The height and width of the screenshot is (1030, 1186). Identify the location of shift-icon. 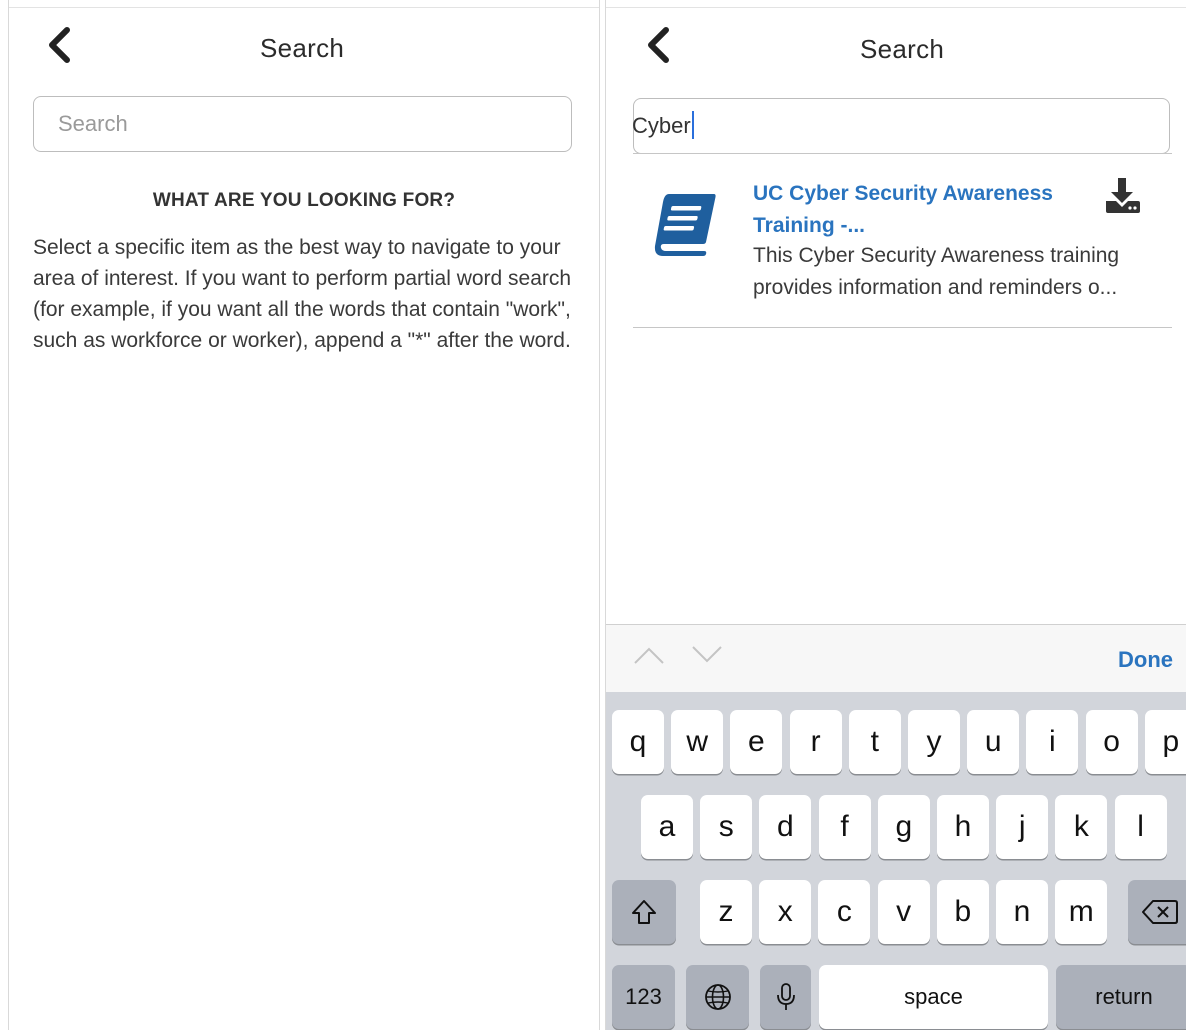
(644, 912).